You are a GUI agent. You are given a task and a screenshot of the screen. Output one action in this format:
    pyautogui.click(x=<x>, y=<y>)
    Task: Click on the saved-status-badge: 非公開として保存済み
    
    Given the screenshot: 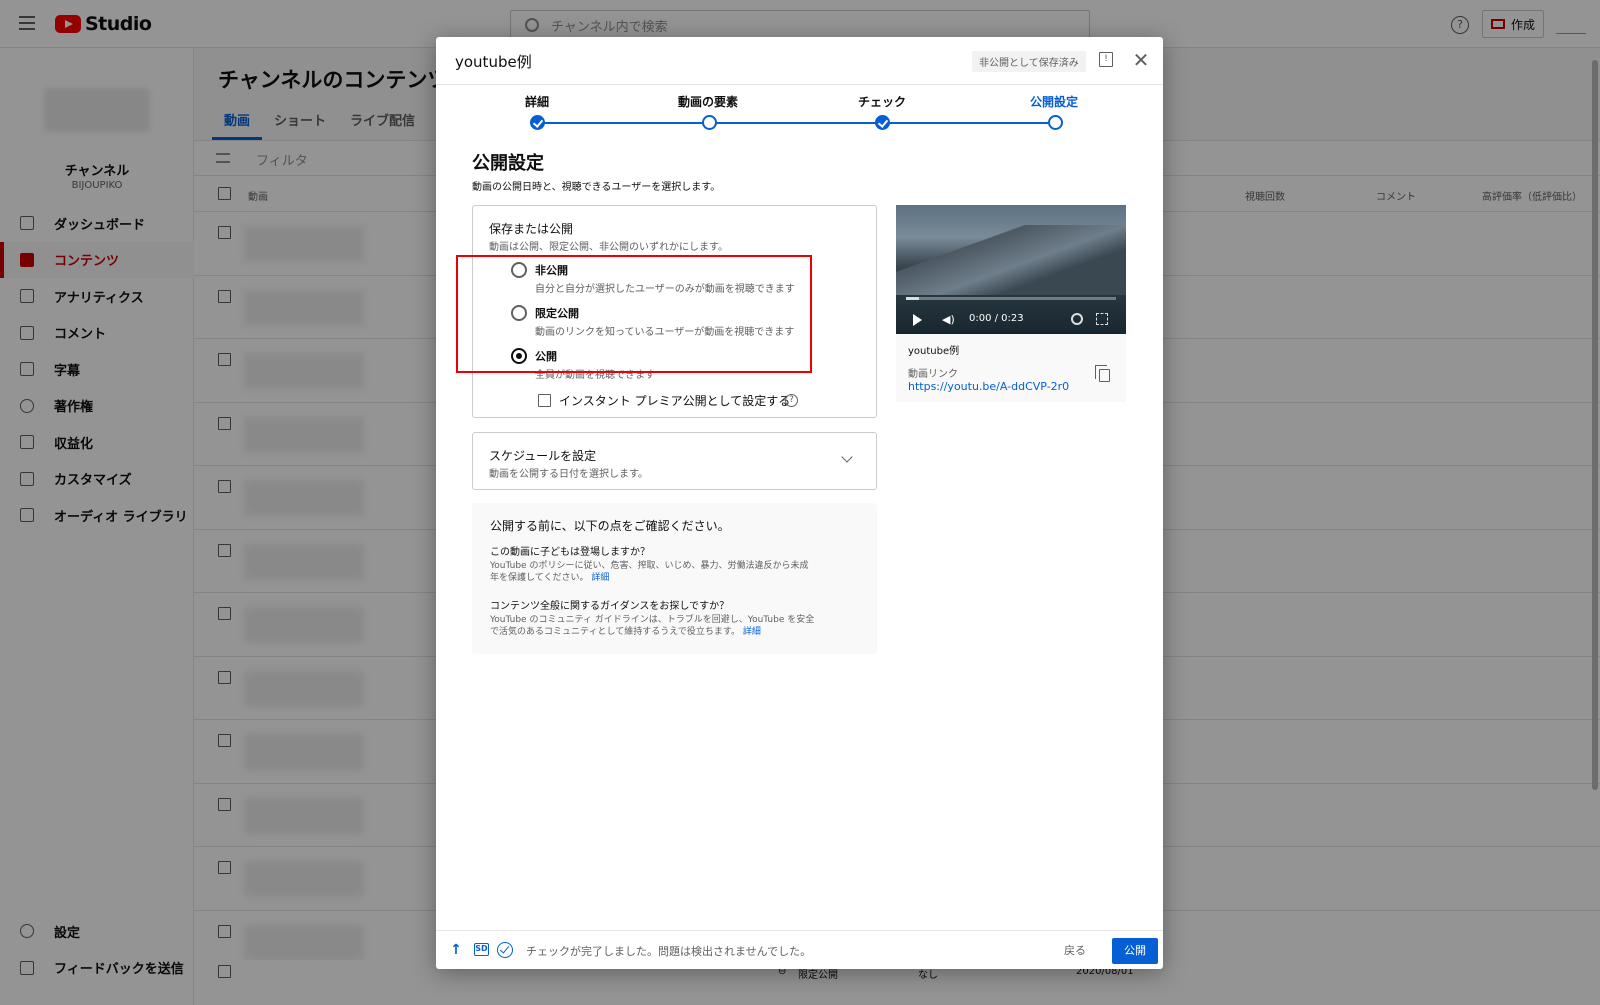 What is the action you would take?
    pyautogui.click(x=1029, y=61)
    